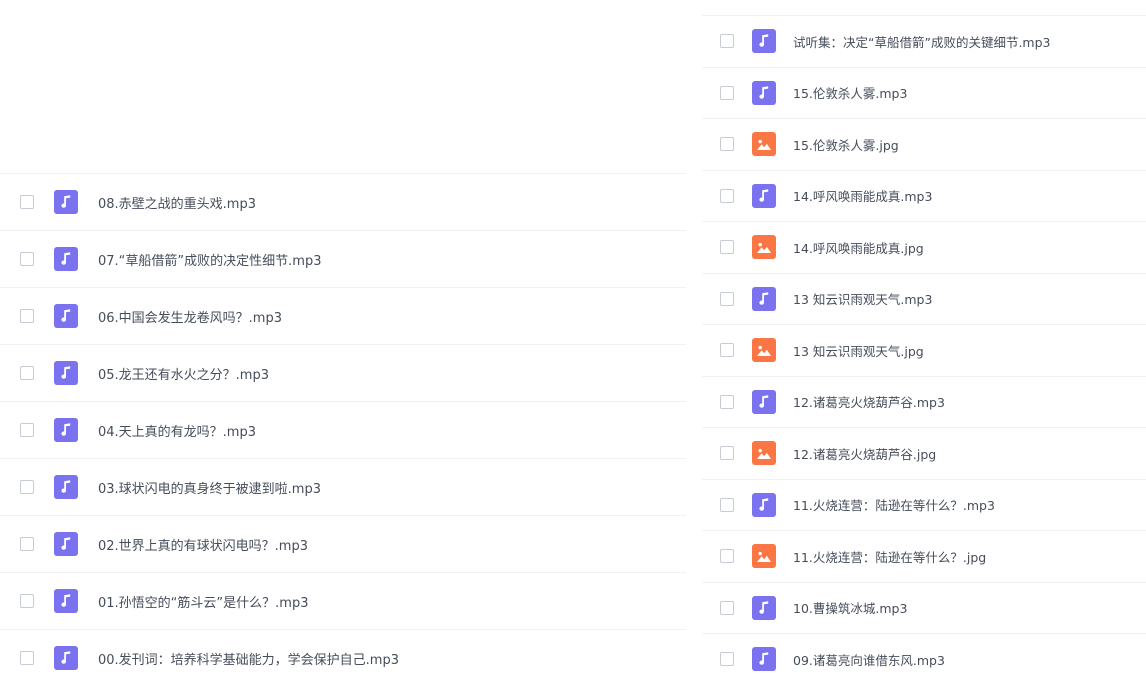 The width and height of the screenshot is (1146, 696). What do you see at coordinates (343, 315) in the screenshot?
I see `file-row-3: 06.中国会发生龙卷风吗？.mp3` at bounding box center [343, 315].